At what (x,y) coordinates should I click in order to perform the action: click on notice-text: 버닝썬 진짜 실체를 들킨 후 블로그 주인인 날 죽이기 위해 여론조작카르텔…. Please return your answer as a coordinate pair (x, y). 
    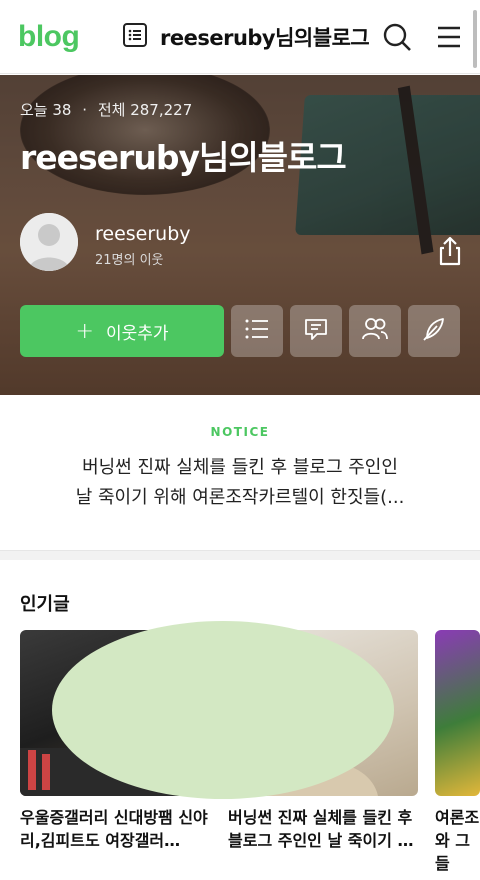
    Looking at the image, I should click on (240, 483).